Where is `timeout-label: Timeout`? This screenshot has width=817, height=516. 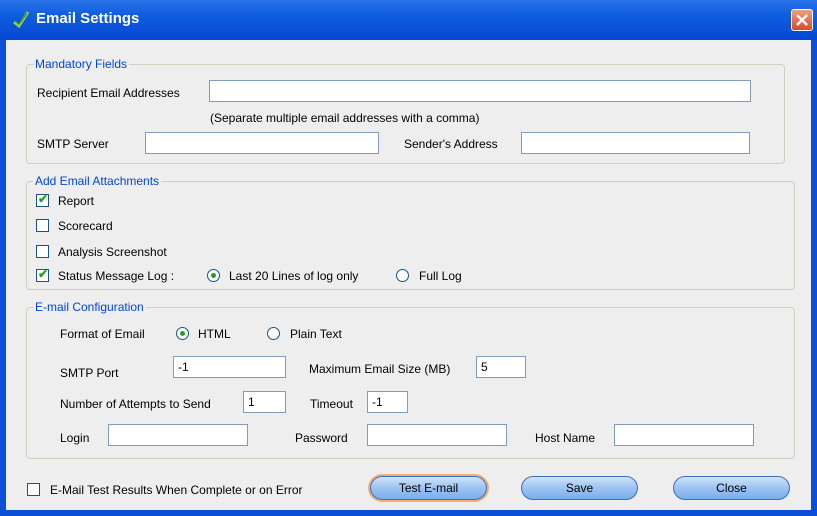 timeout-label: Timeout is located at coordinates (331, 404).